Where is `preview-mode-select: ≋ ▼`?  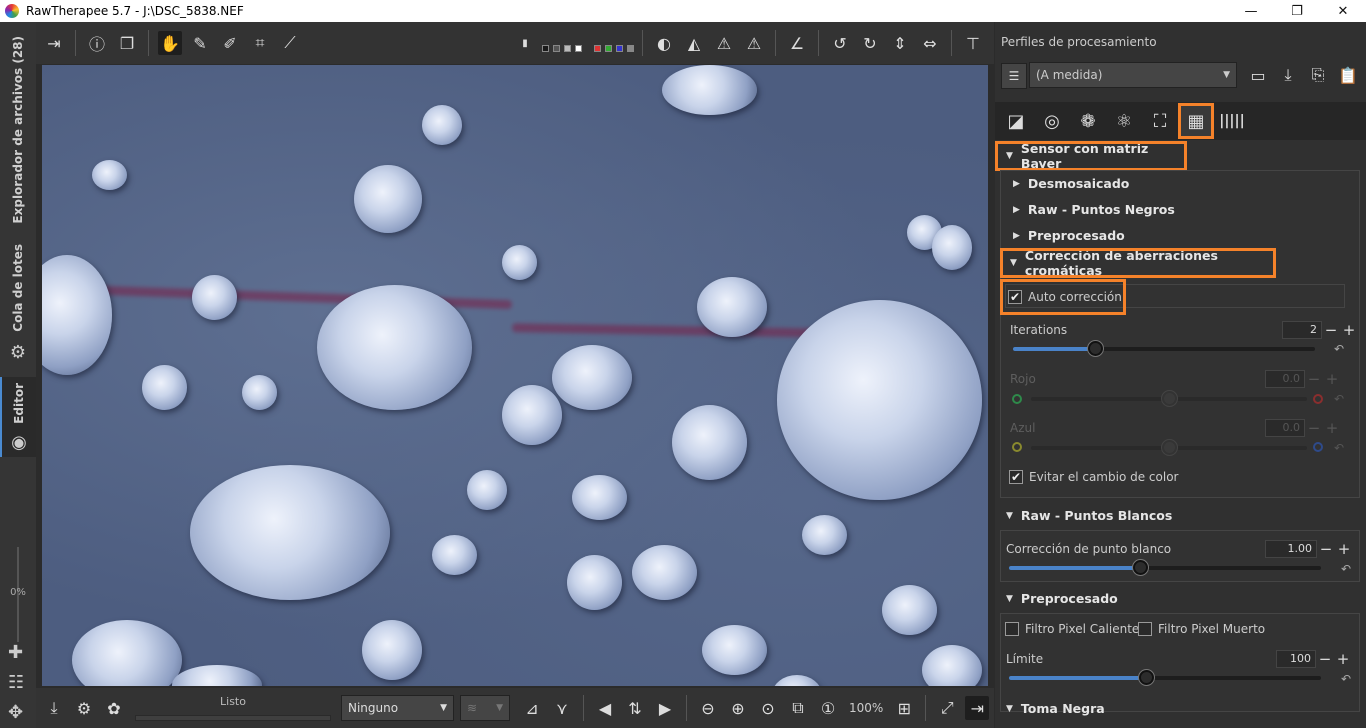
preview-mode-select: ≋ ▼ is located at coordinates (485, 708).